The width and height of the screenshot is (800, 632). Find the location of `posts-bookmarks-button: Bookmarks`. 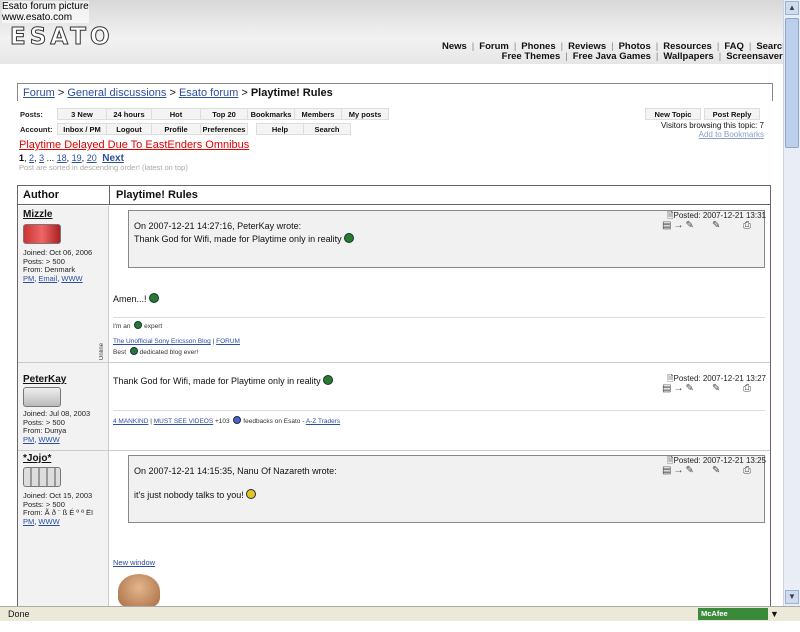

posts-bookmarks-button: Bookmarks is located at coordinates (271, 114).